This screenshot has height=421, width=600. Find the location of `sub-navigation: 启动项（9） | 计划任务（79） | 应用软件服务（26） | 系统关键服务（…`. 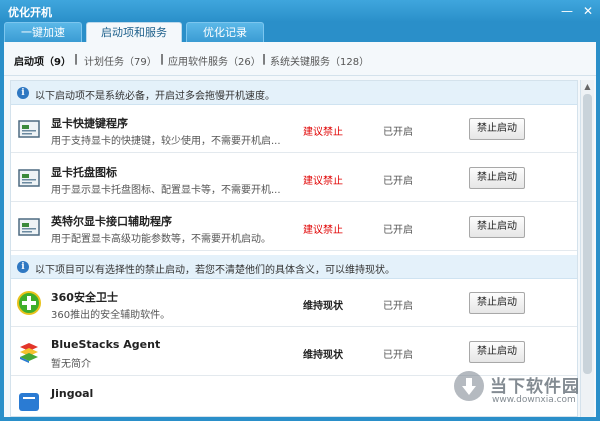

sub-navigation: 启动项（9） | 计划任务（79） | 应用软件服务（26） | 系统关键服务（… is located at coordinates (300, 59).